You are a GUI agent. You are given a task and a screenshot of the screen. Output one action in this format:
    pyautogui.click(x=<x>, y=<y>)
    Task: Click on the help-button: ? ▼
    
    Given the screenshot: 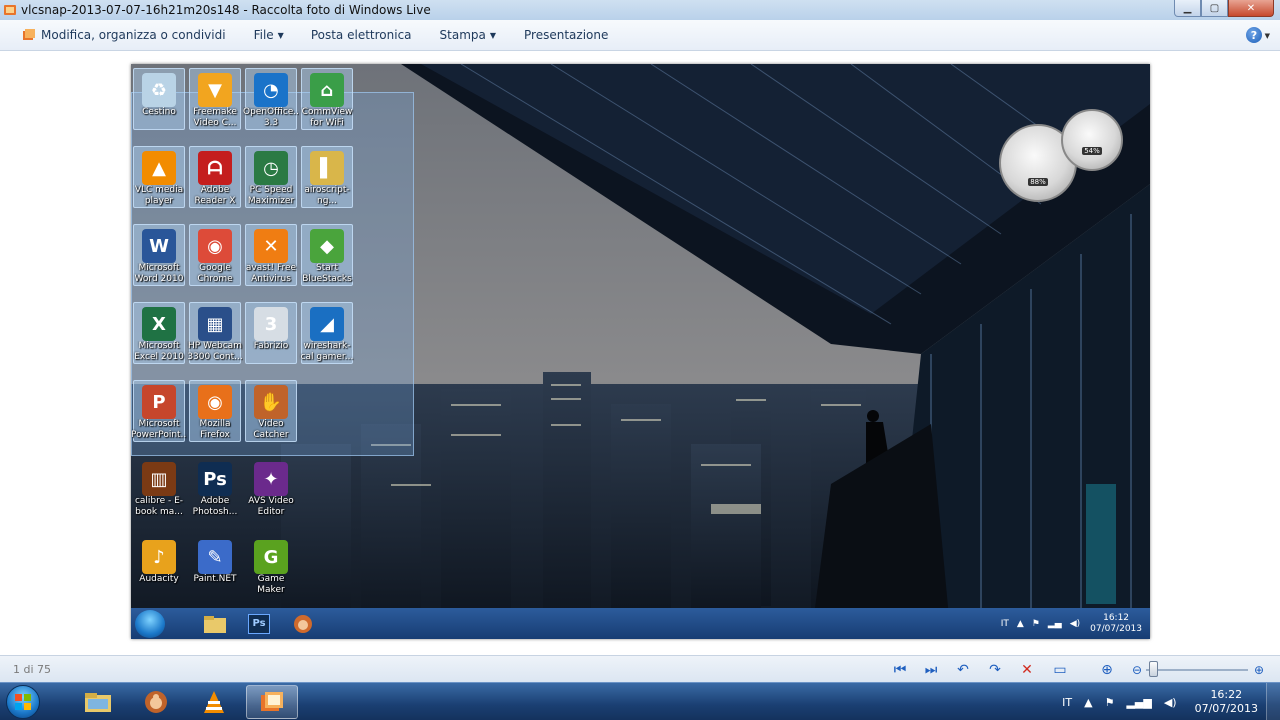 What is the action you would take?
    pyautogui.click(x=1258, y=35)
    